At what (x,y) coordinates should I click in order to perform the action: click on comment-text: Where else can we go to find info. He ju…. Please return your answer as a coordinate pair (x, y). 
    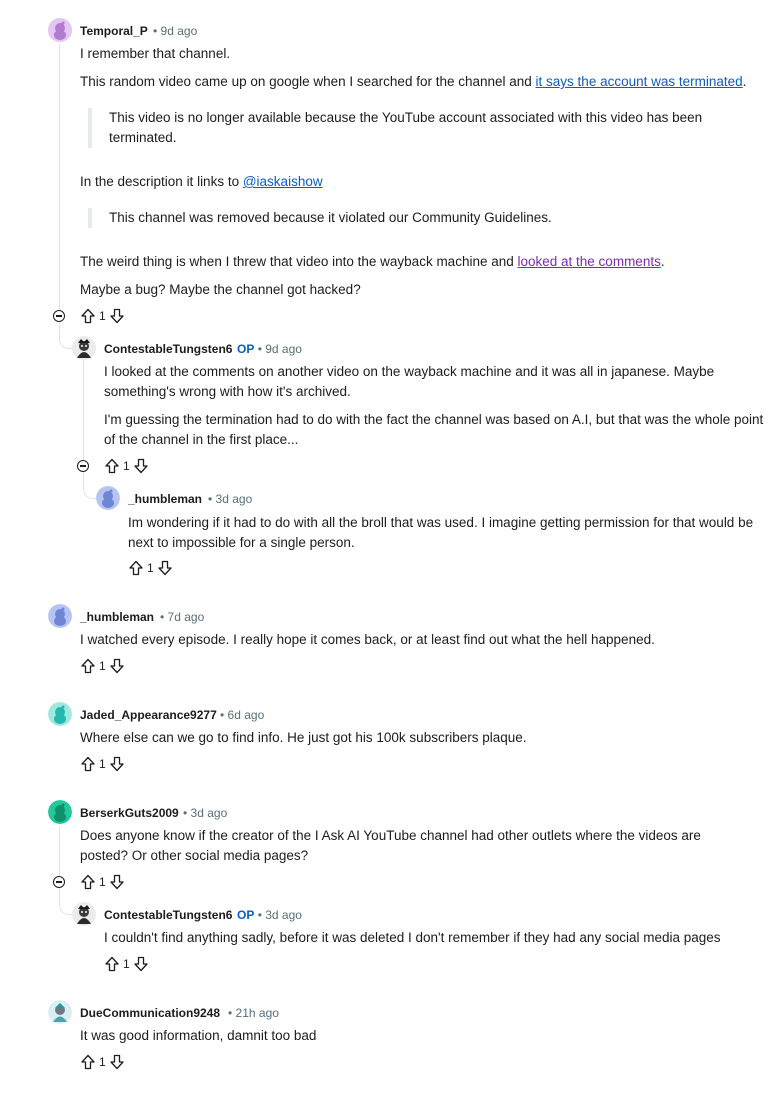
    Looking at the image, I should click on (303, 737).